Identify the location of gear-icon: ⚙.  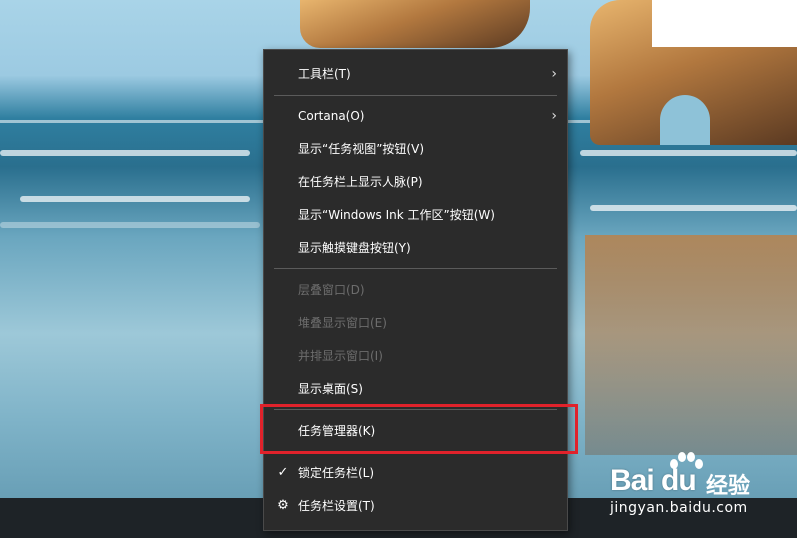
(283, 505).